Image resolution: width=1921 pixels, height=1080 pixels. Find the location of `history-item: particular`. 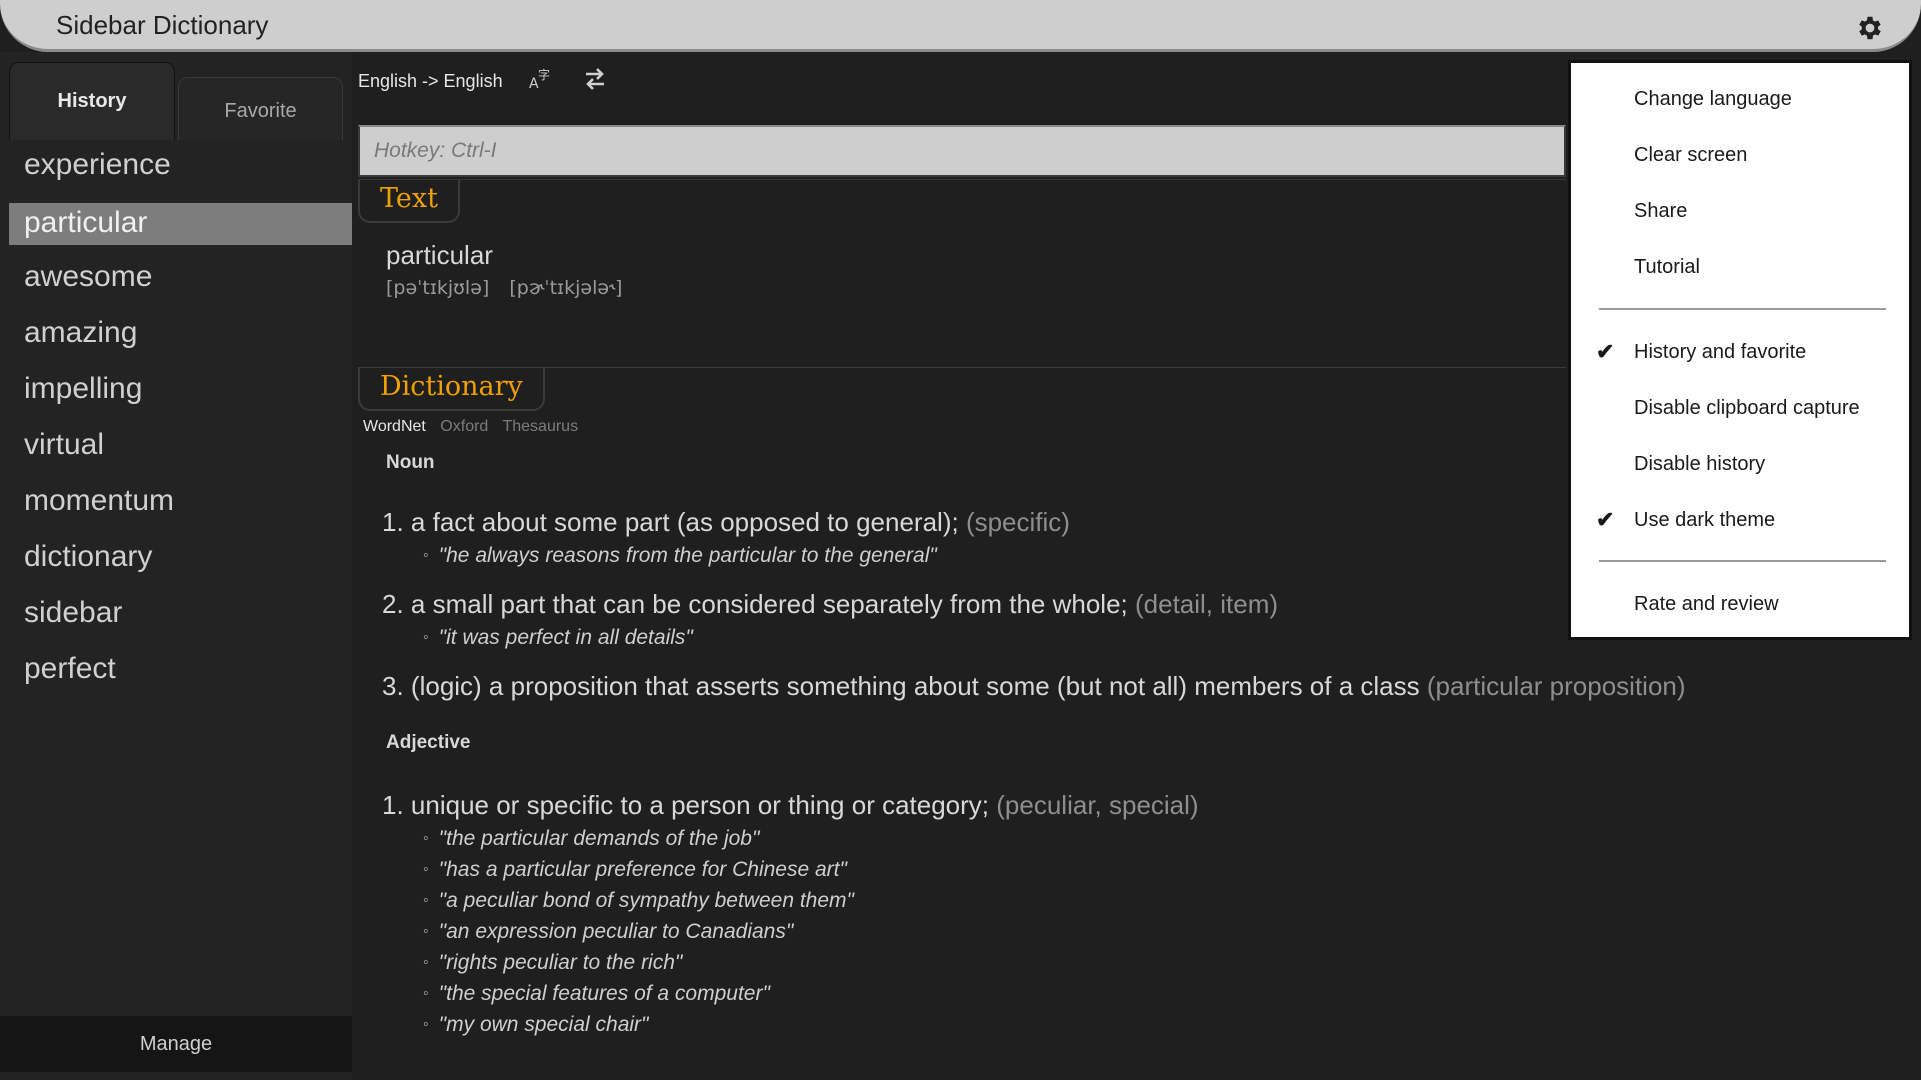

history-item: particular is located at coordinates (180, 224).